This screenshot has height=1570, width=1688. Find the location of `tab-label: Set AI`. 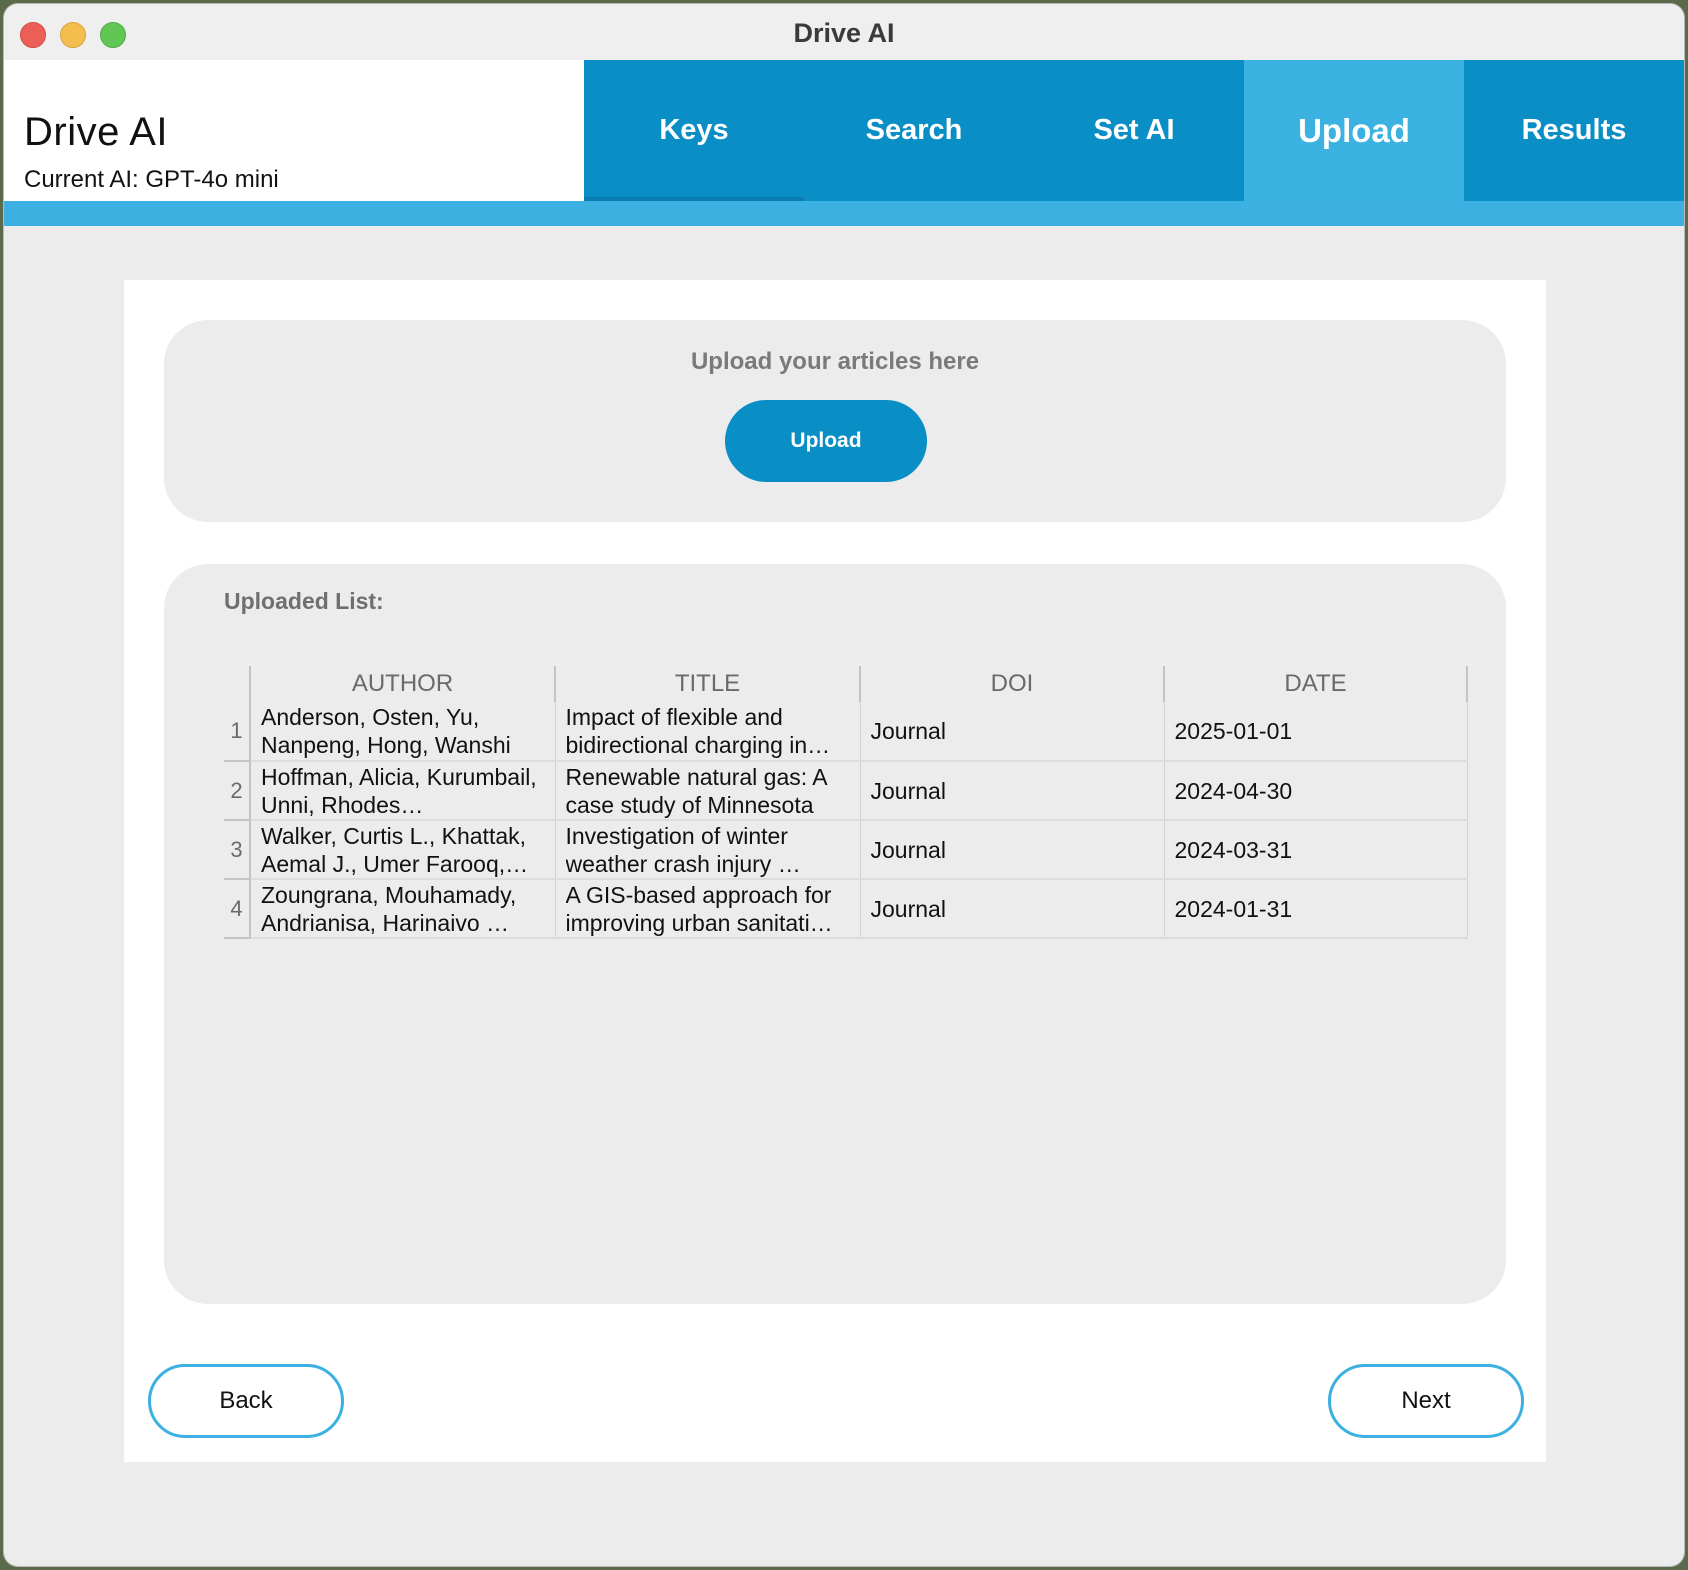

tab-label: Set AI is located at coordinates (1134, 130).